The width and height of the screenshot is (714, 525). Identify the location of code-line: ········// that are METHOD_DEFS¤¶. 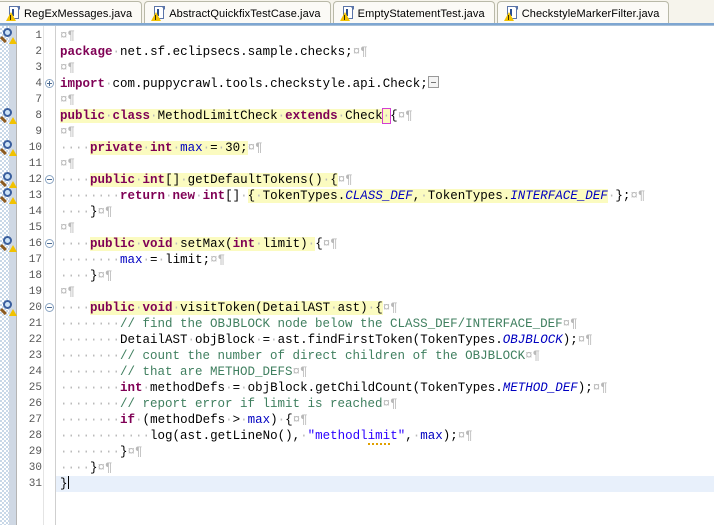
(387, 372).